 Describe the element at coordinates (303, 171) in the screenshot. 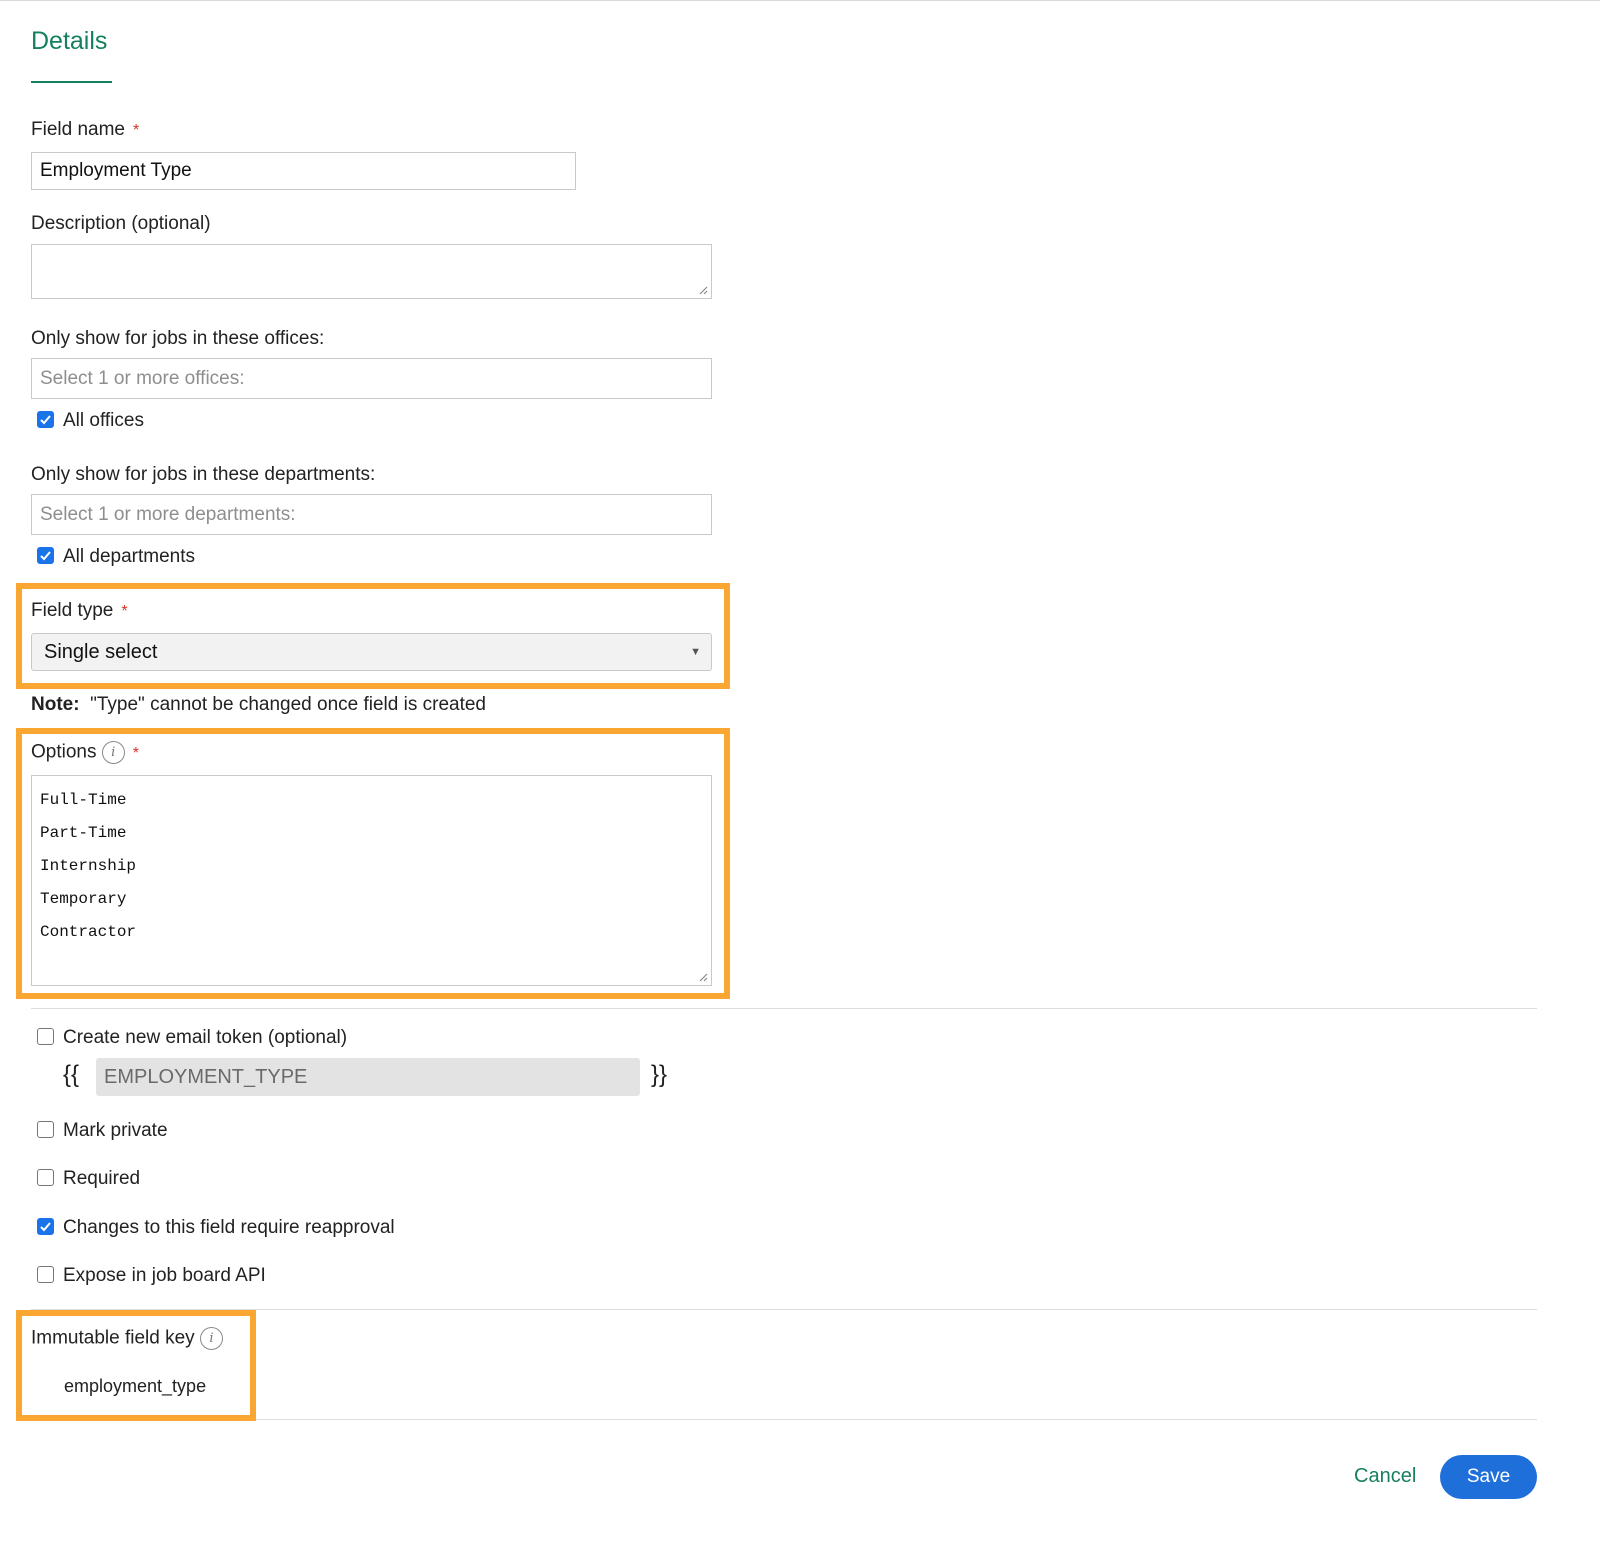

I see `field-name-input: Employment Type` at that location.